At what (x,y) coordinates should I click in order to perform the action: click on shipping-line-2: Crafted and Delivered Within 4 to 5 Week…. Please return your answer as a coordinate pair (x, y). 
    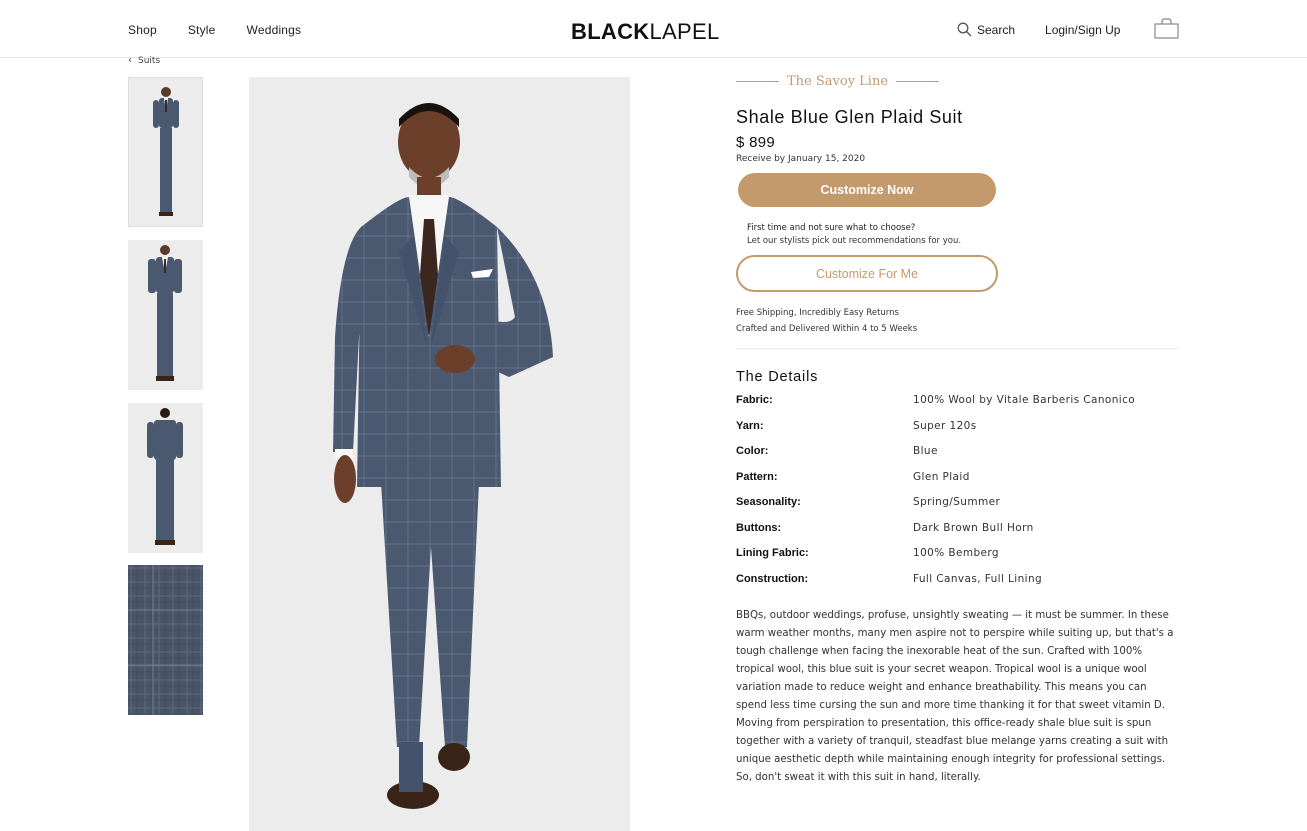
    Looking at the image, I should click on (827, 329).